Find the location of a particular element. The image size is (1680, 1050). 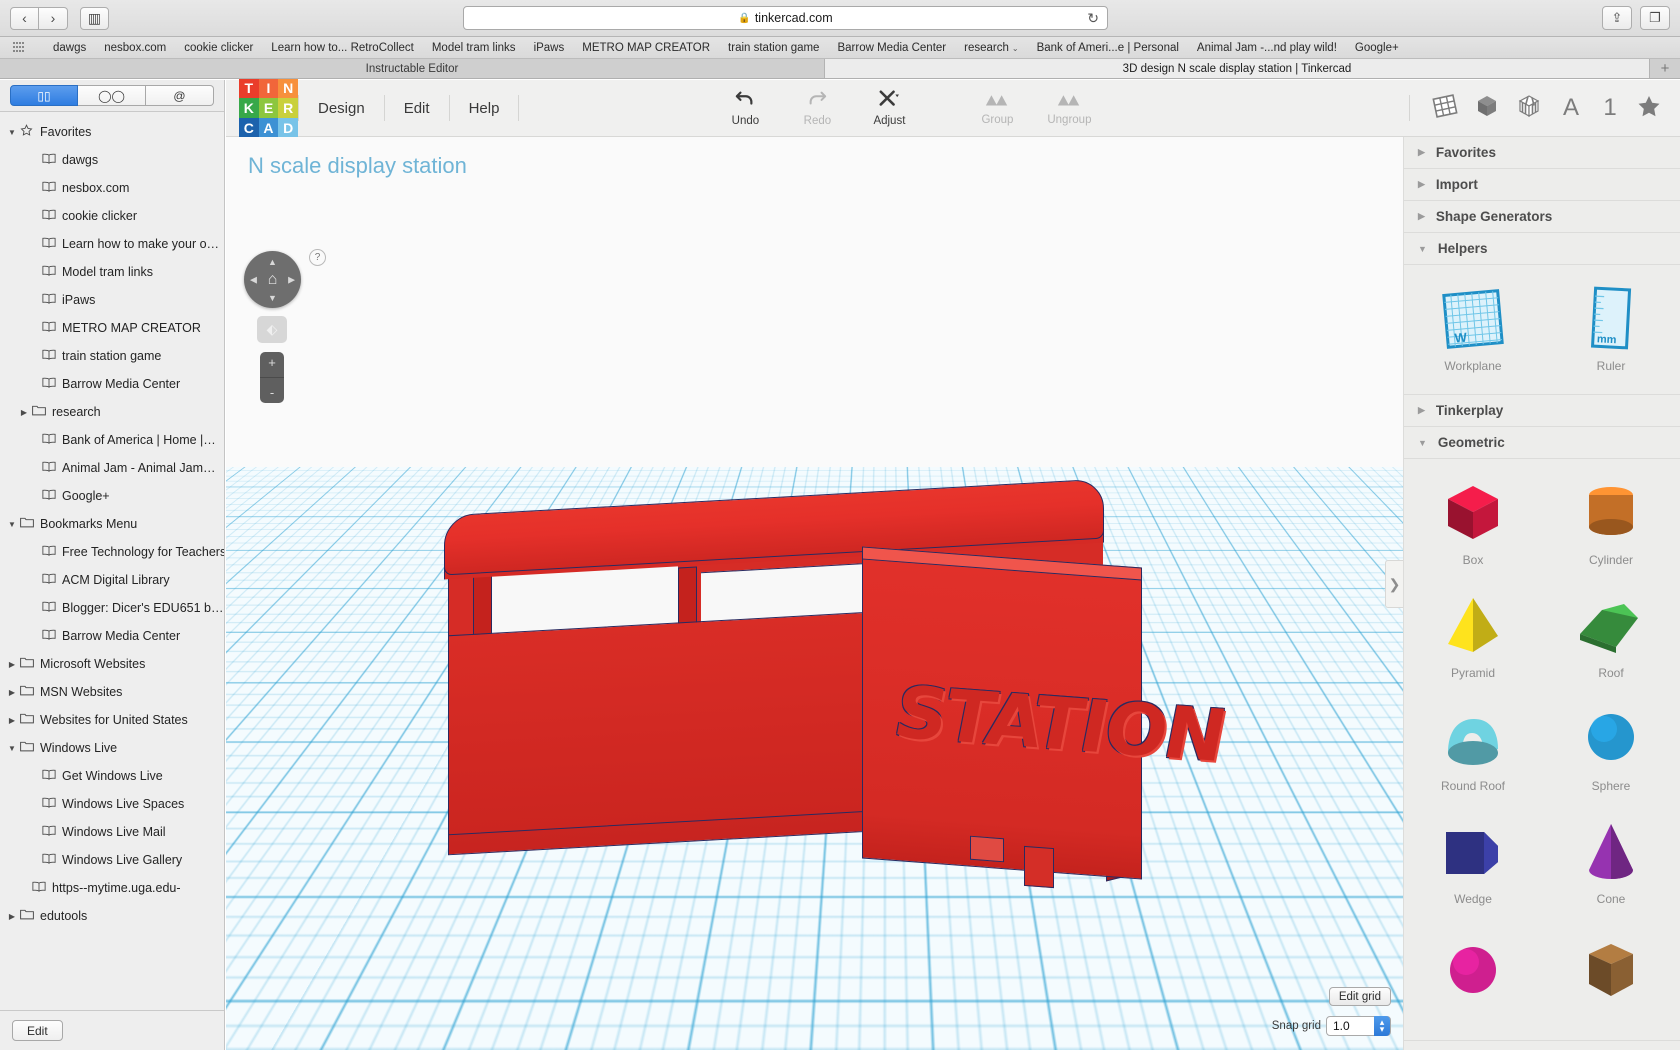

zoom-in-button: + is located at coordinates (272, 362).